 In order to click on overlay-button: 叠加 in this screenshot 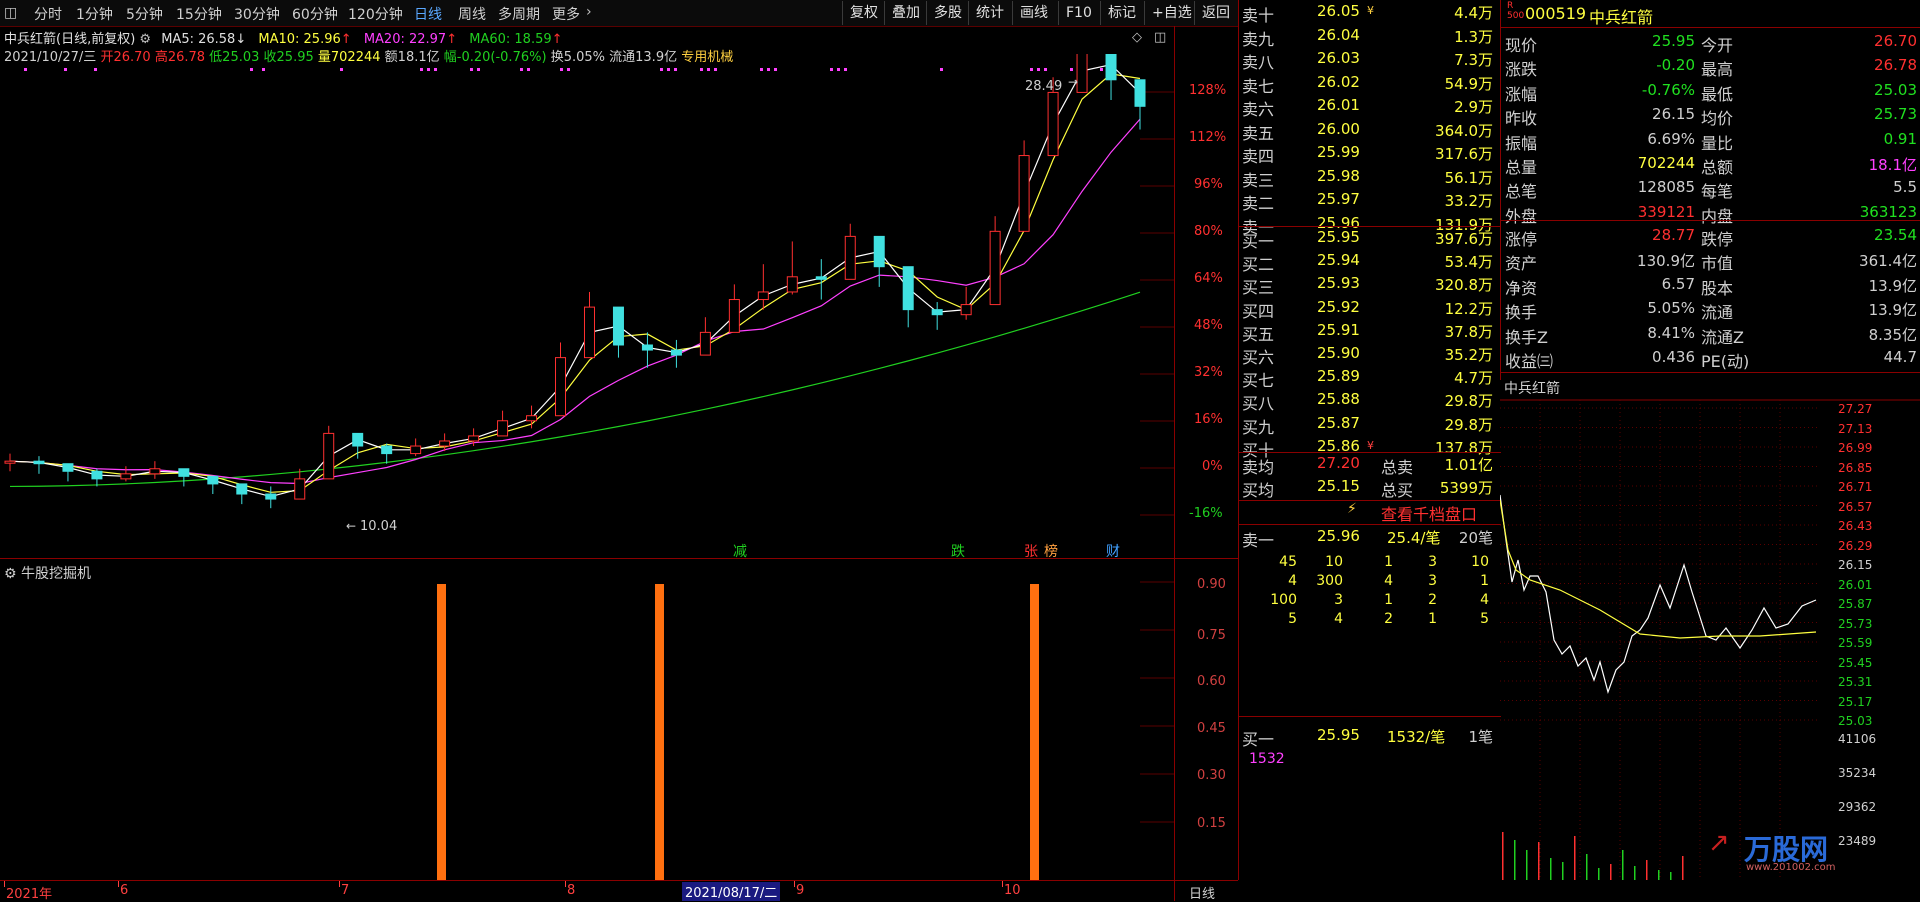, I will do `click(905, 13)`.